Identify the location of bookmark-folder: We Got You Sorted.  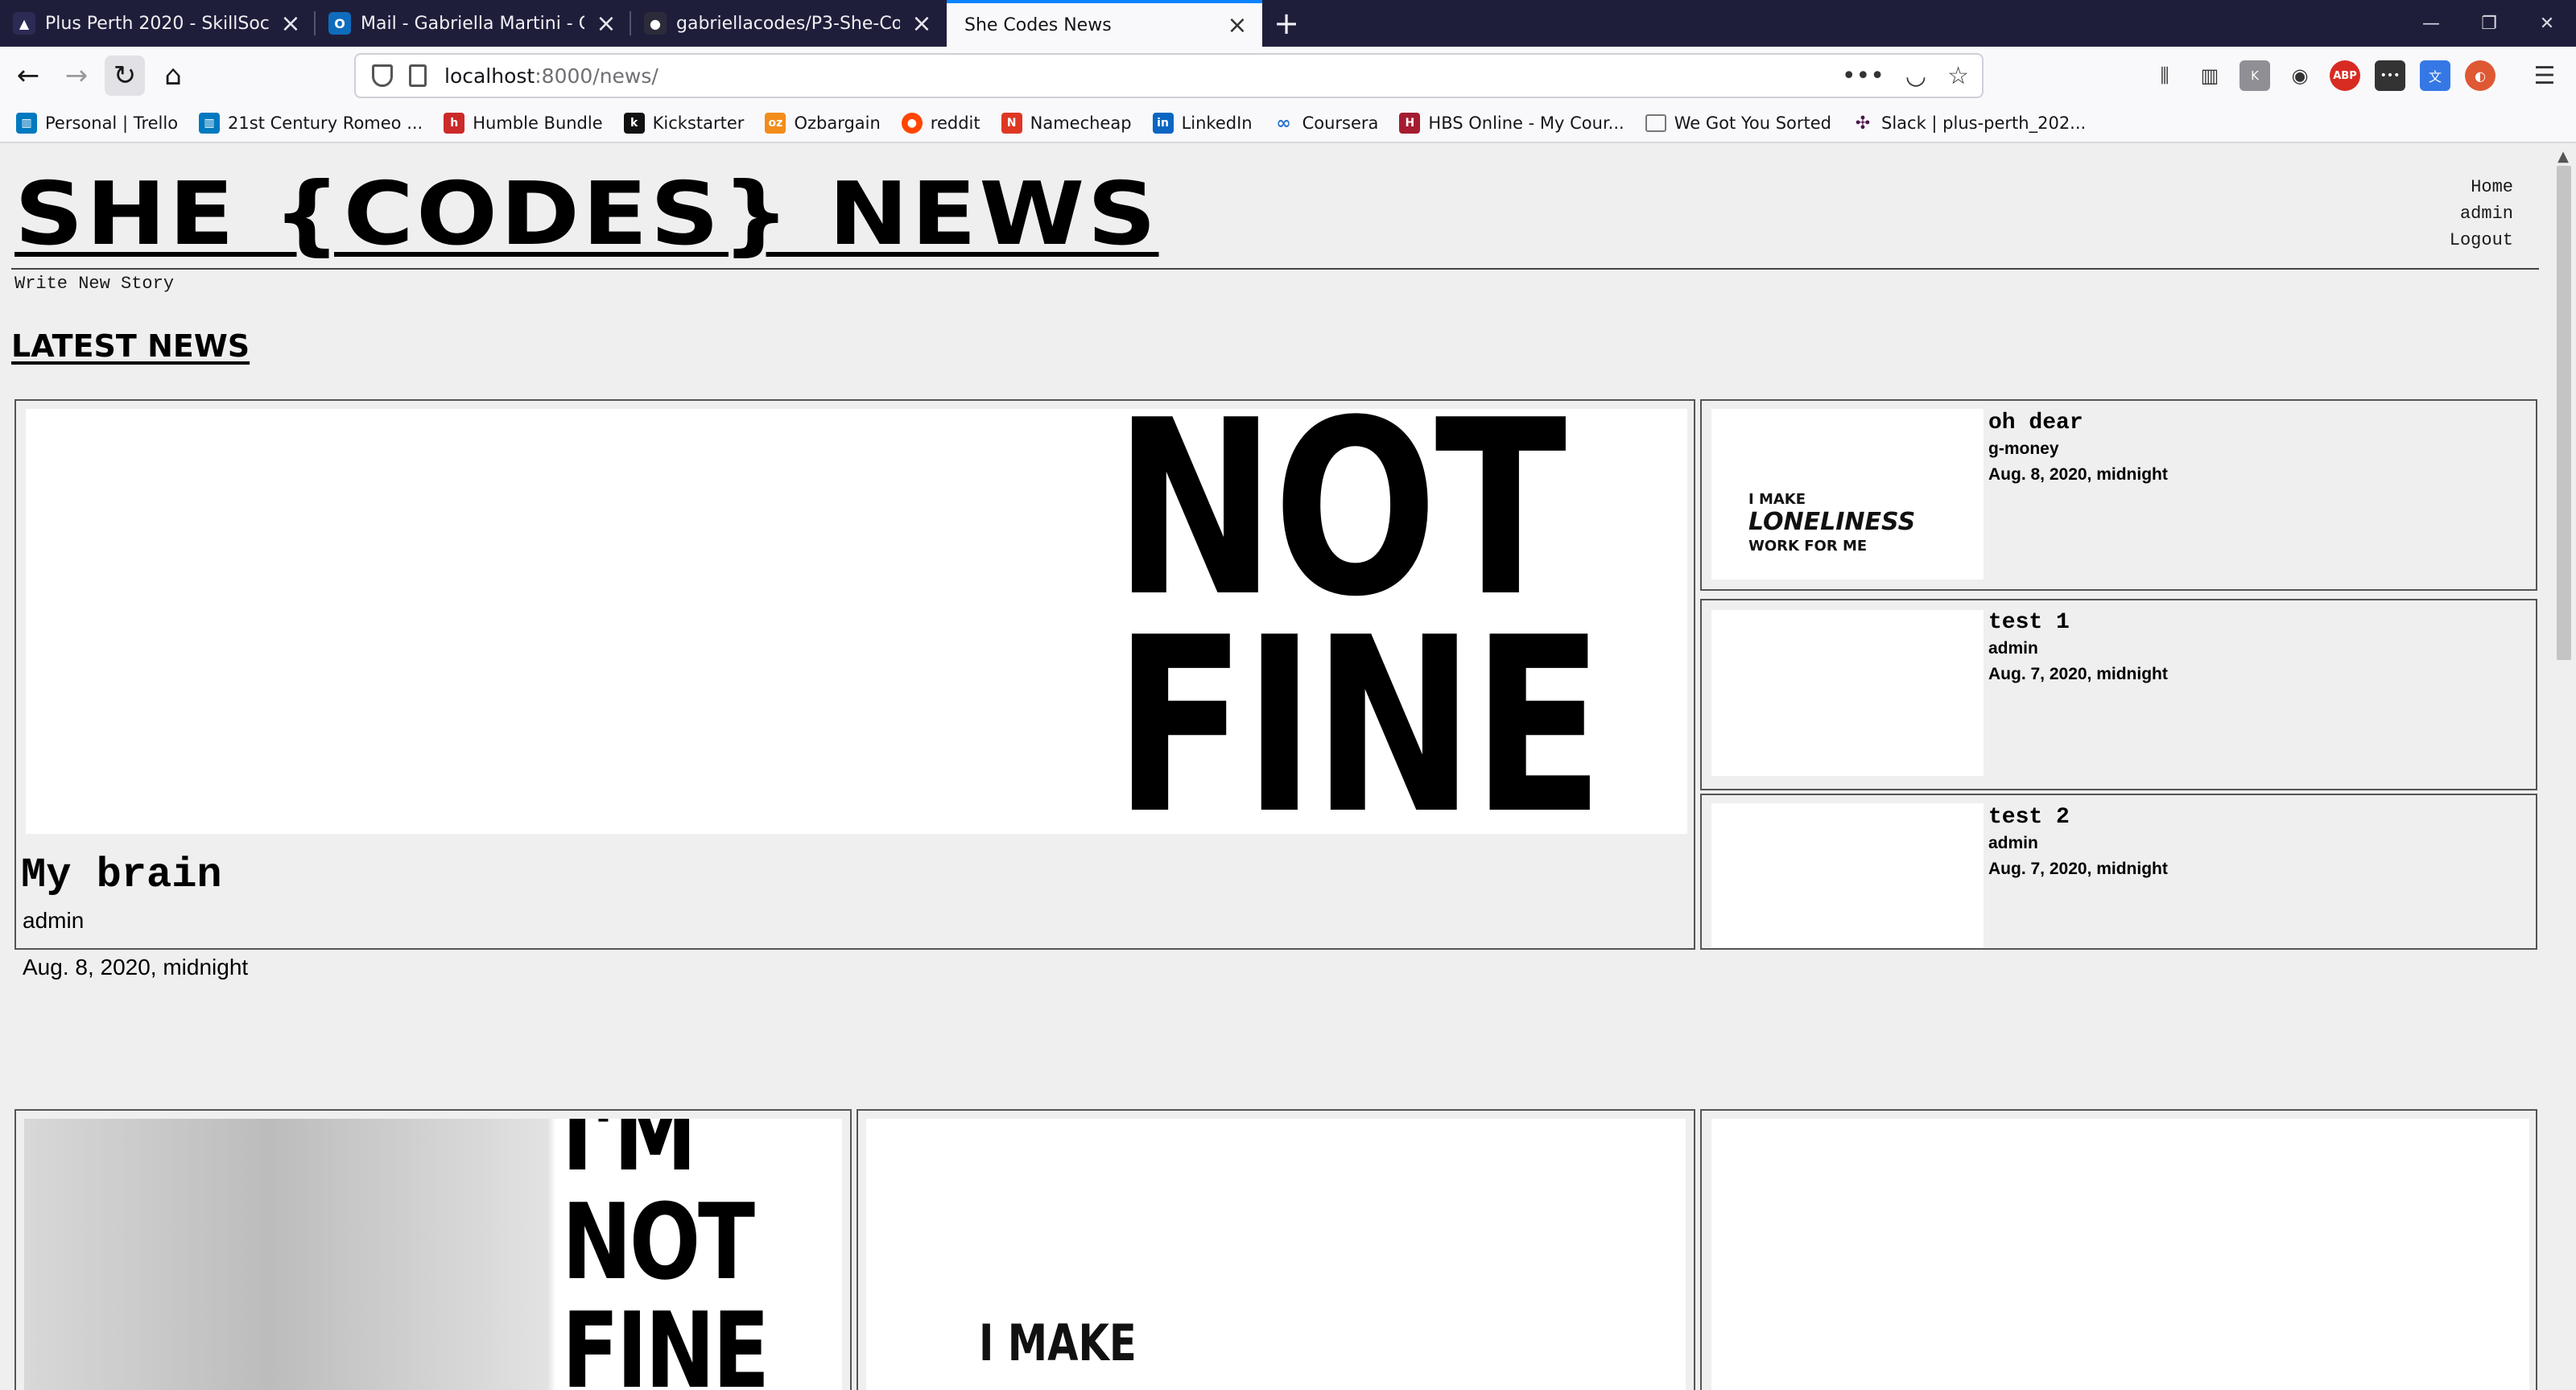
(1738, 123).